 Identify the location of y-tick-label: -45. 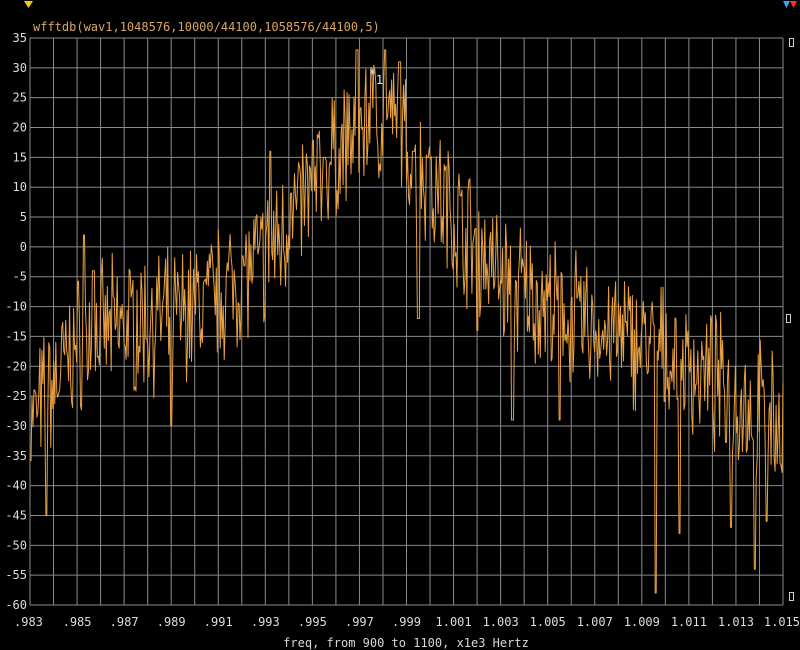
(16, 515).